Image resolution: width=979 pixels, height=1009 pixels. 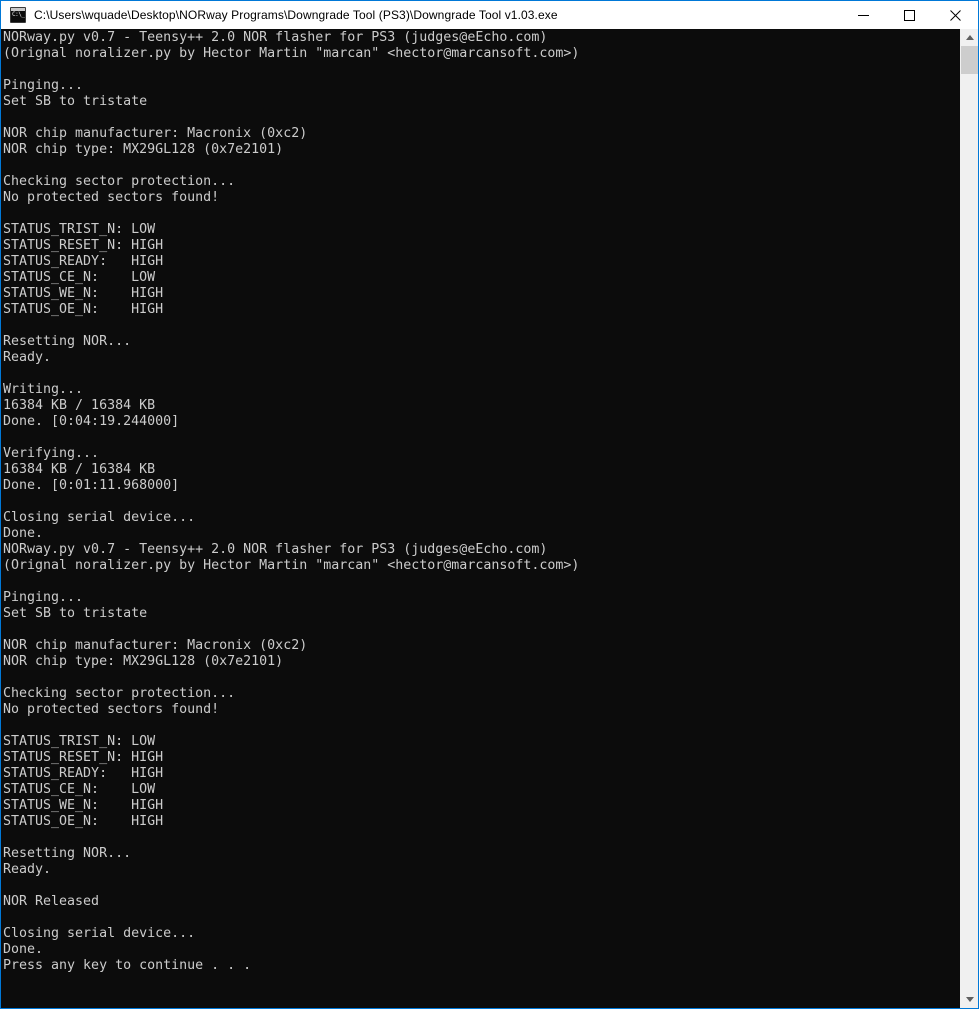 I want to click on vertical-scrollbar, so click(x=969, y=518).